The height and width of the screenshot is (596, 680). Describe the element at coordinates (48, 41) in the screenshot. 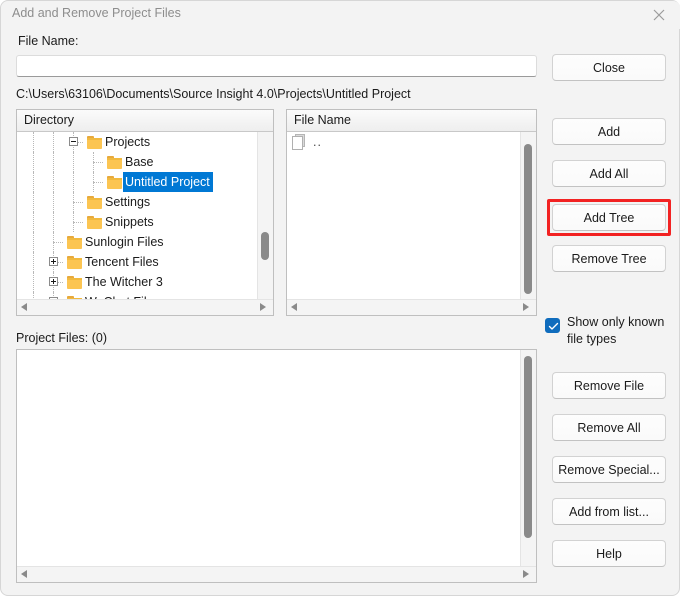

I see `file-name-label: File Name:` at that location.